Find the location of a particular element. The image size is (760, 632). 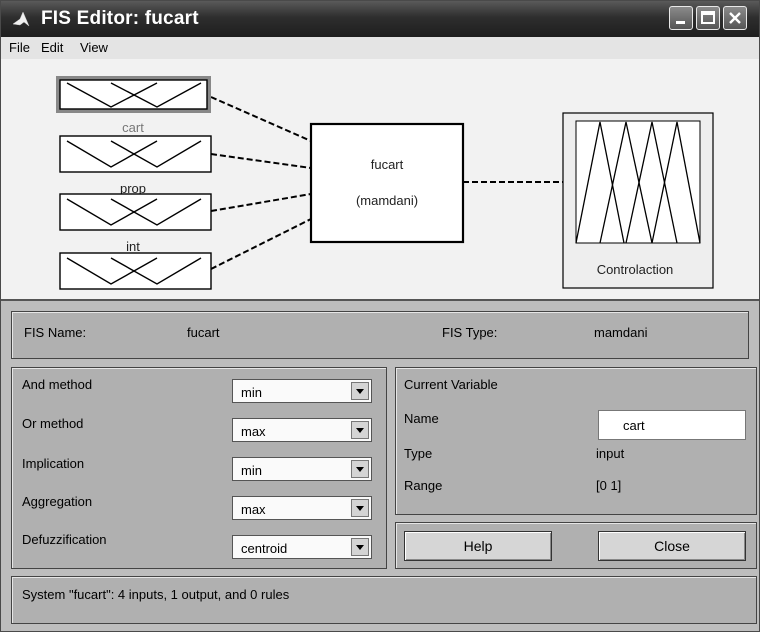

input-mf-cart is located at coordinates (133, 94).